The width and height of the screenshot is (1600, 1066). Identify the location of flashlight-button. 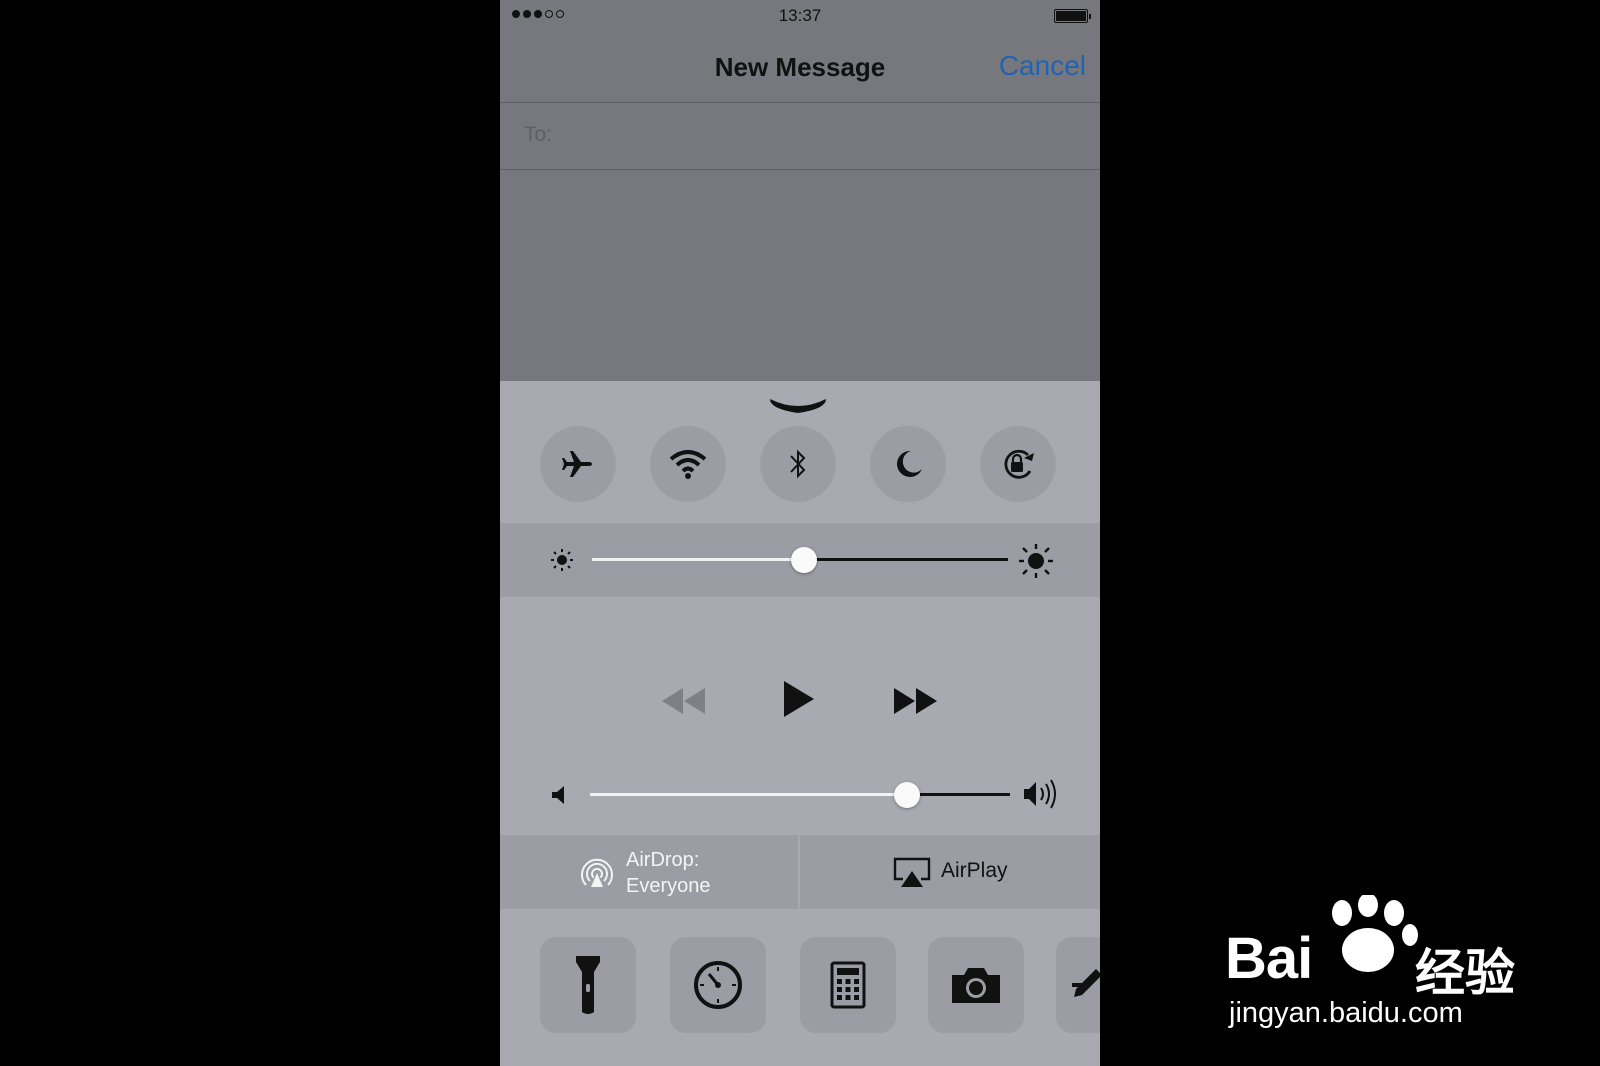
(588, 985).